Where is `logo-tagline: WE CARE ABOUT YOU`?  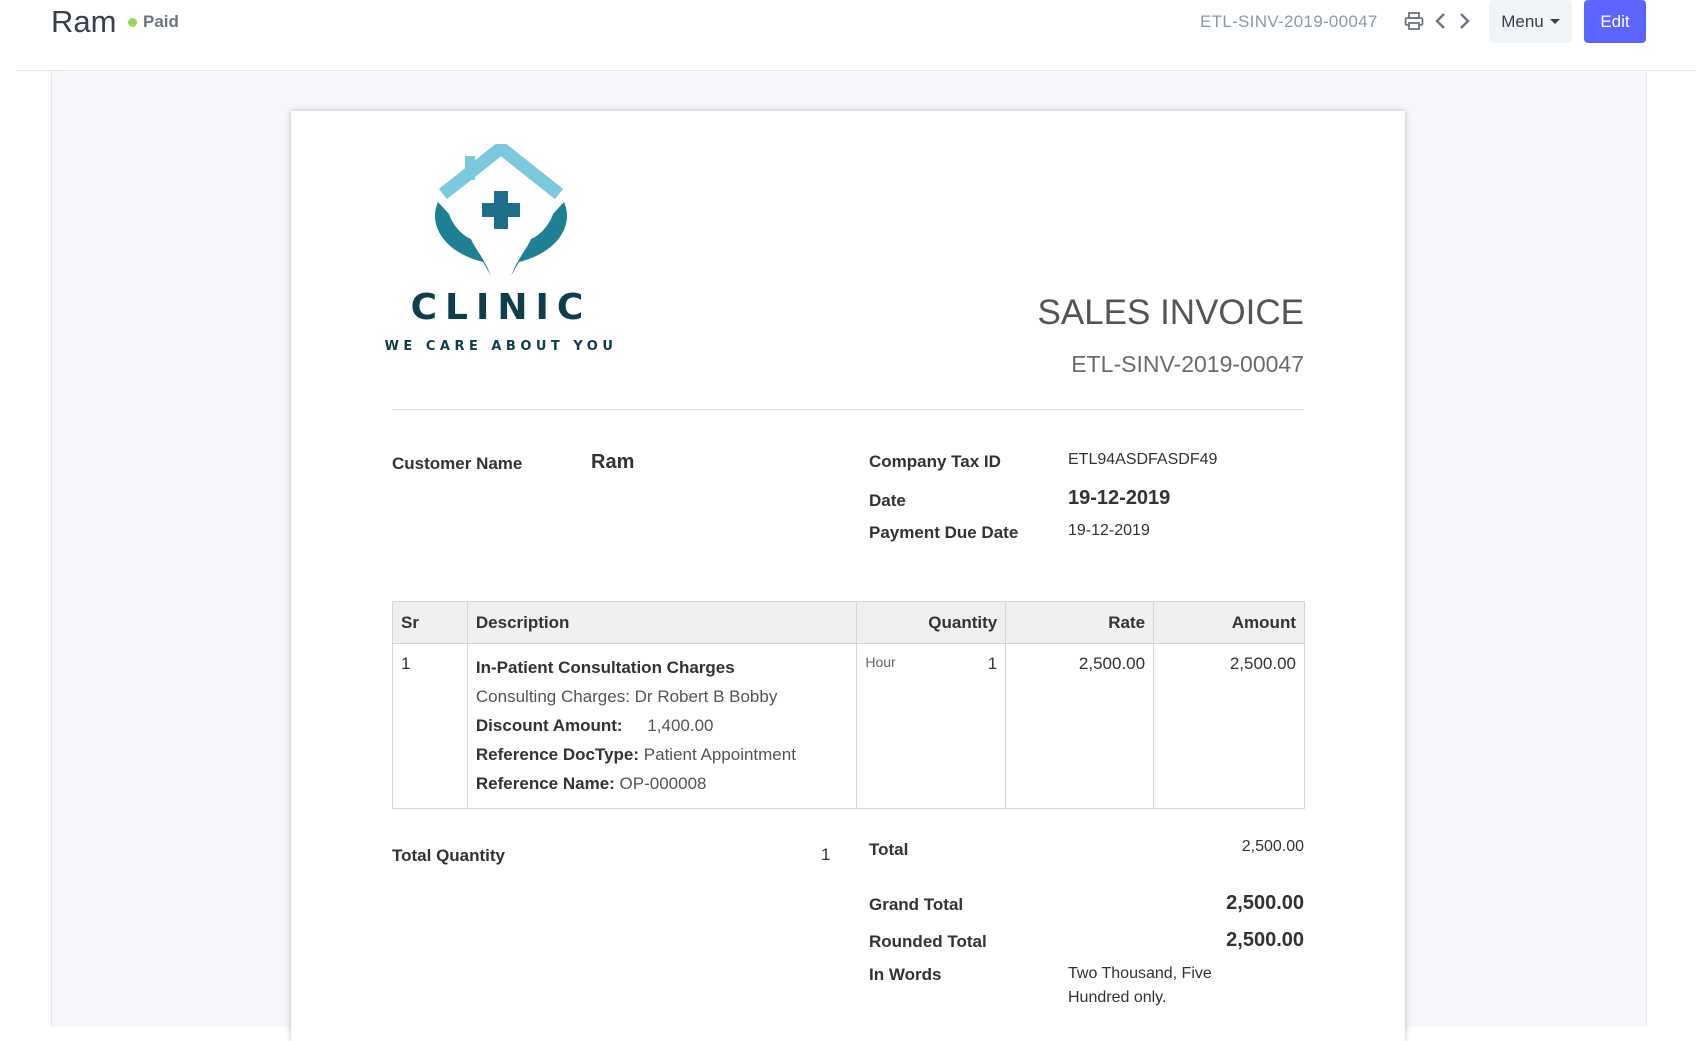
logo-tagline: WE CARE ABOUT YOU is located at coordinates (501, 346).